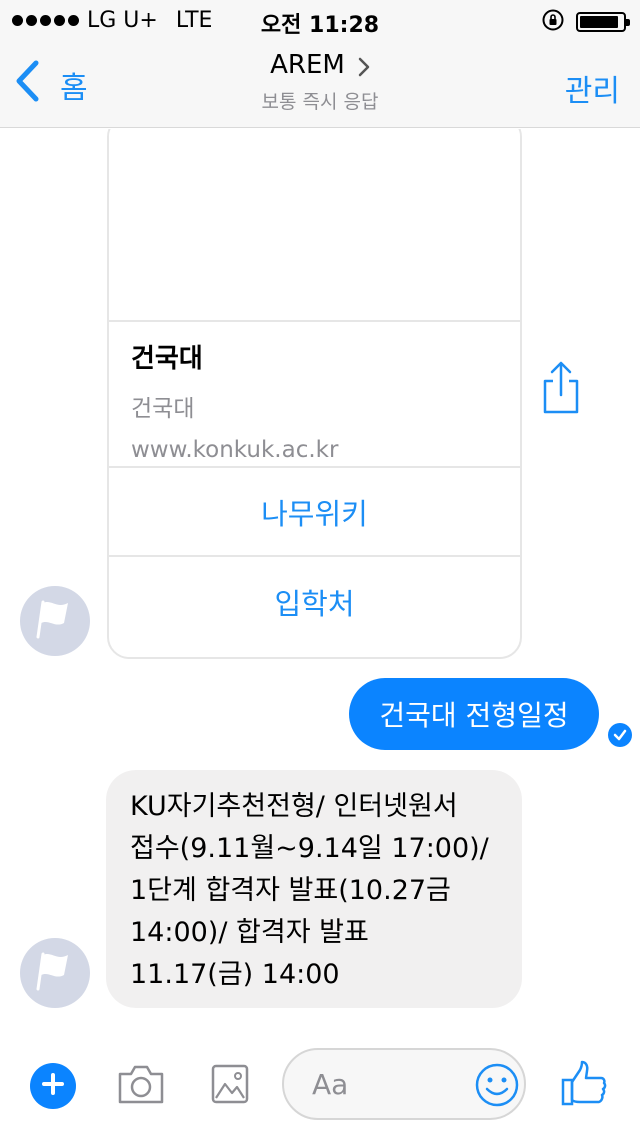  I want to click on share-icon, so click(561, 390).